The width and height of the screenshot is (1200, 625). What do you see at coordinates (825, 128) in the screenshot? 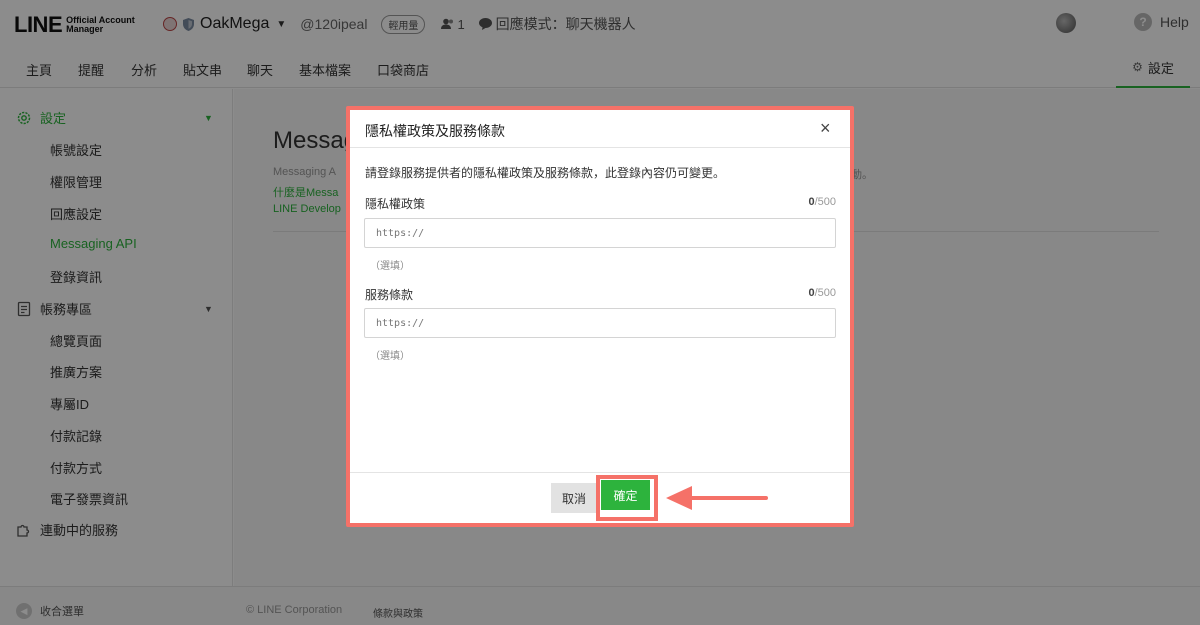
I see `close-icon: ×` at bounding box center [825, 128].